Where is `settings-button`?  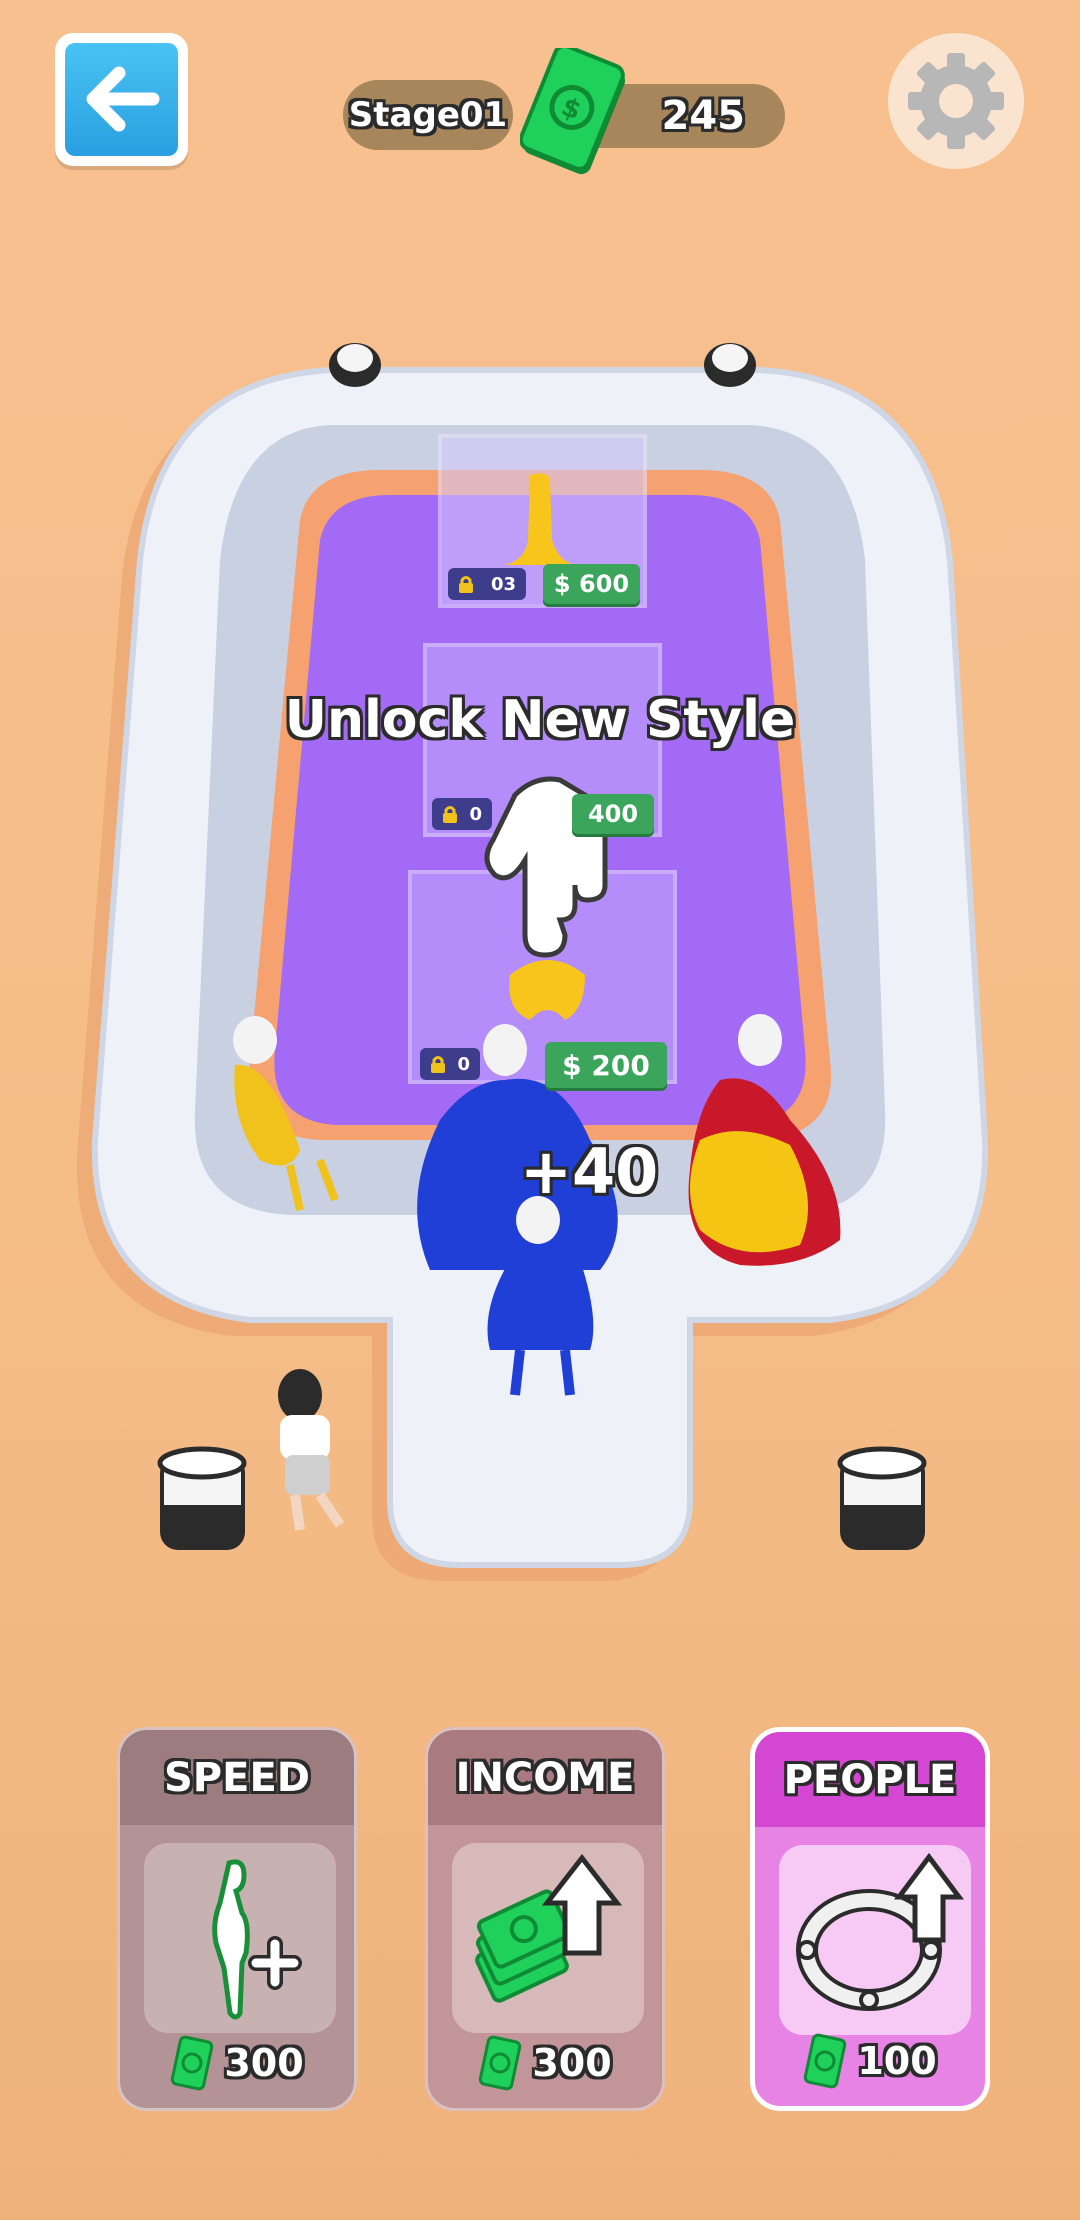 settings-button is located at coordinates (956, 101).